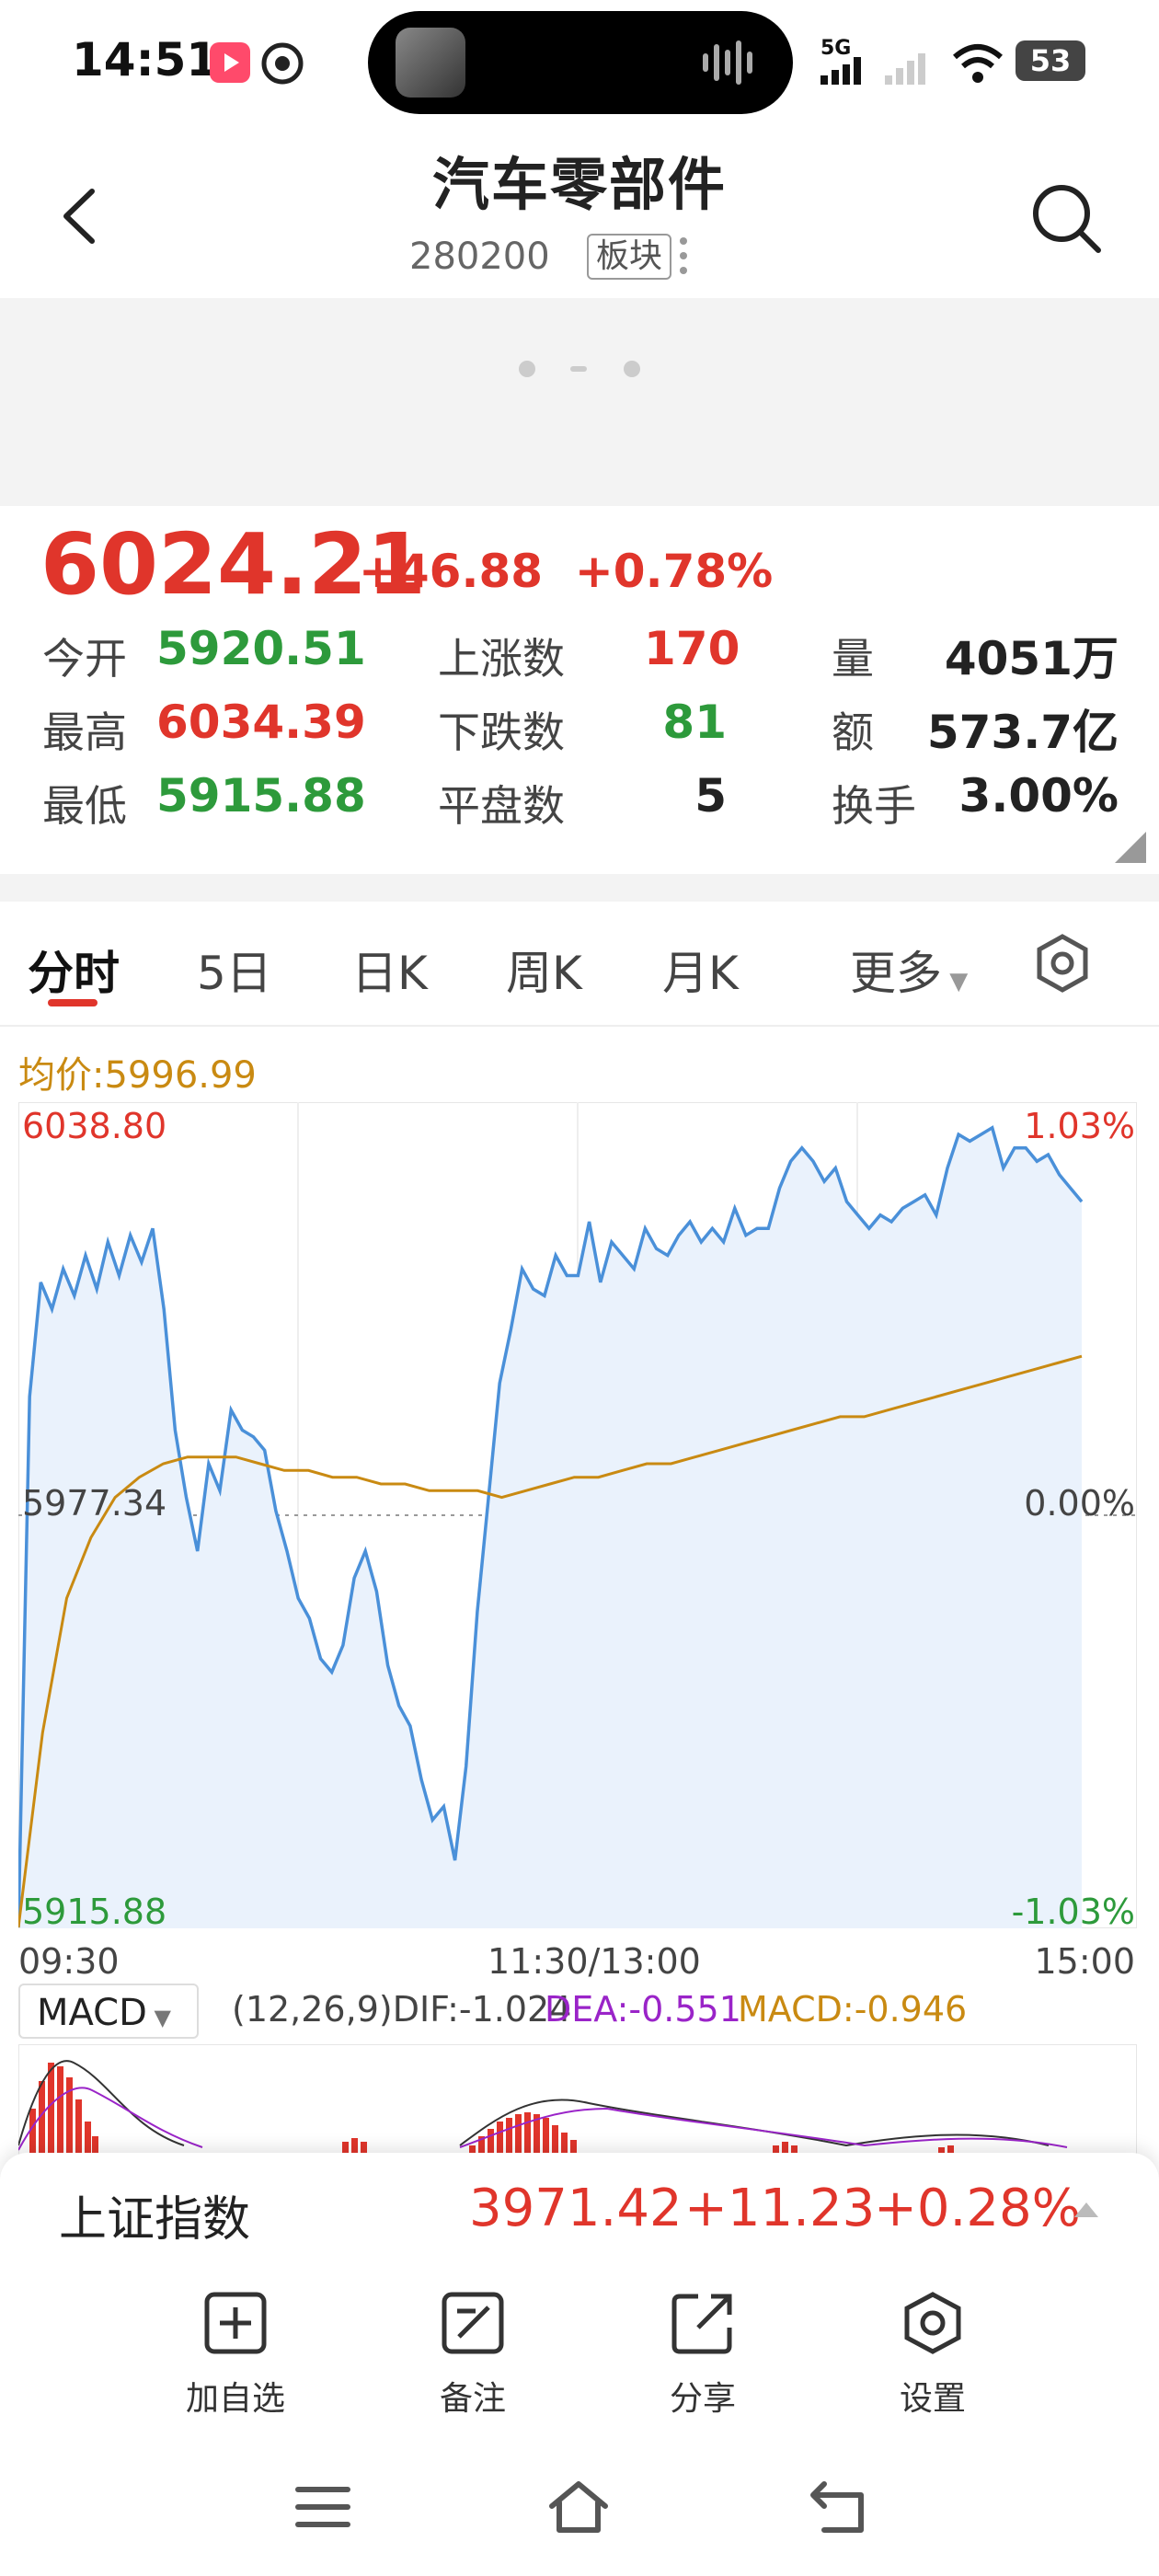 Image resolution: width=1159 pixels, height=2576 pixels. Describe the element at coordinates (261, 795) in the screenshot. I see `low-value: 5915.88` at that location.